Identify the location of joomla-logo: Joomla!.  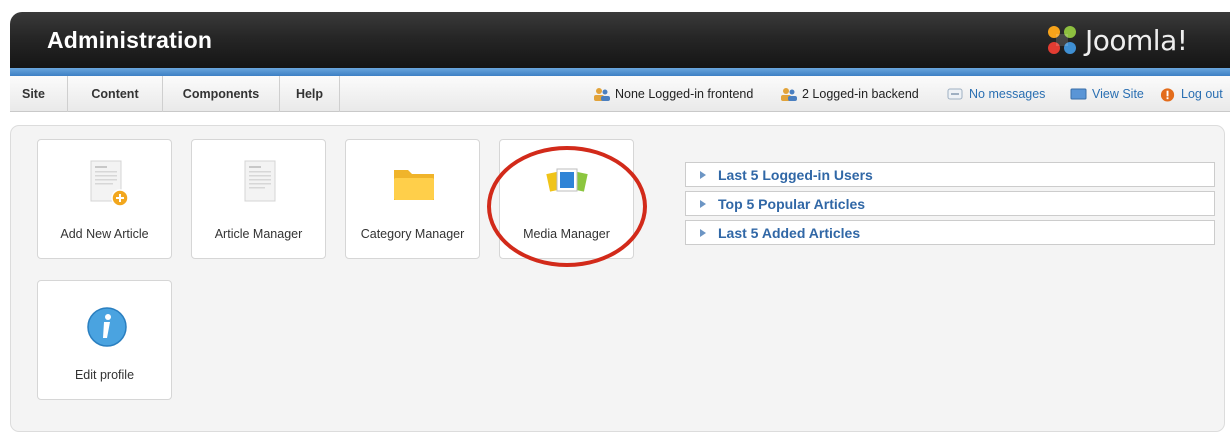
(1116, 40).